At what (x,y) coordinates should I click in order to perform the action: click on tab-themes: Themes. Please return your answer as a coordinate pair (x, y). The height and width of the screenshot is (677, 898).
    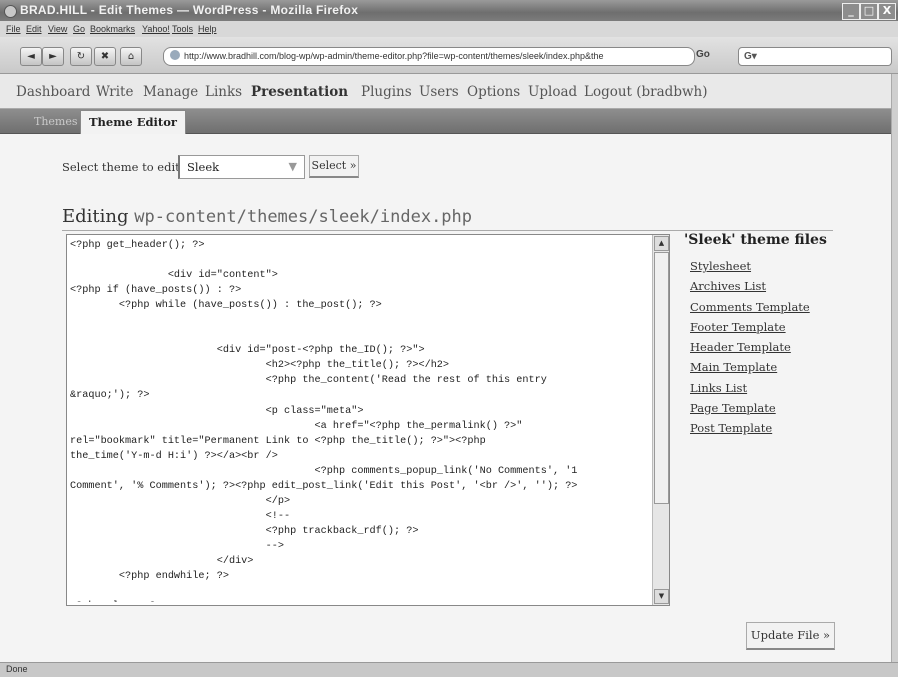
    Looking at the image, I should click on (56, 121).